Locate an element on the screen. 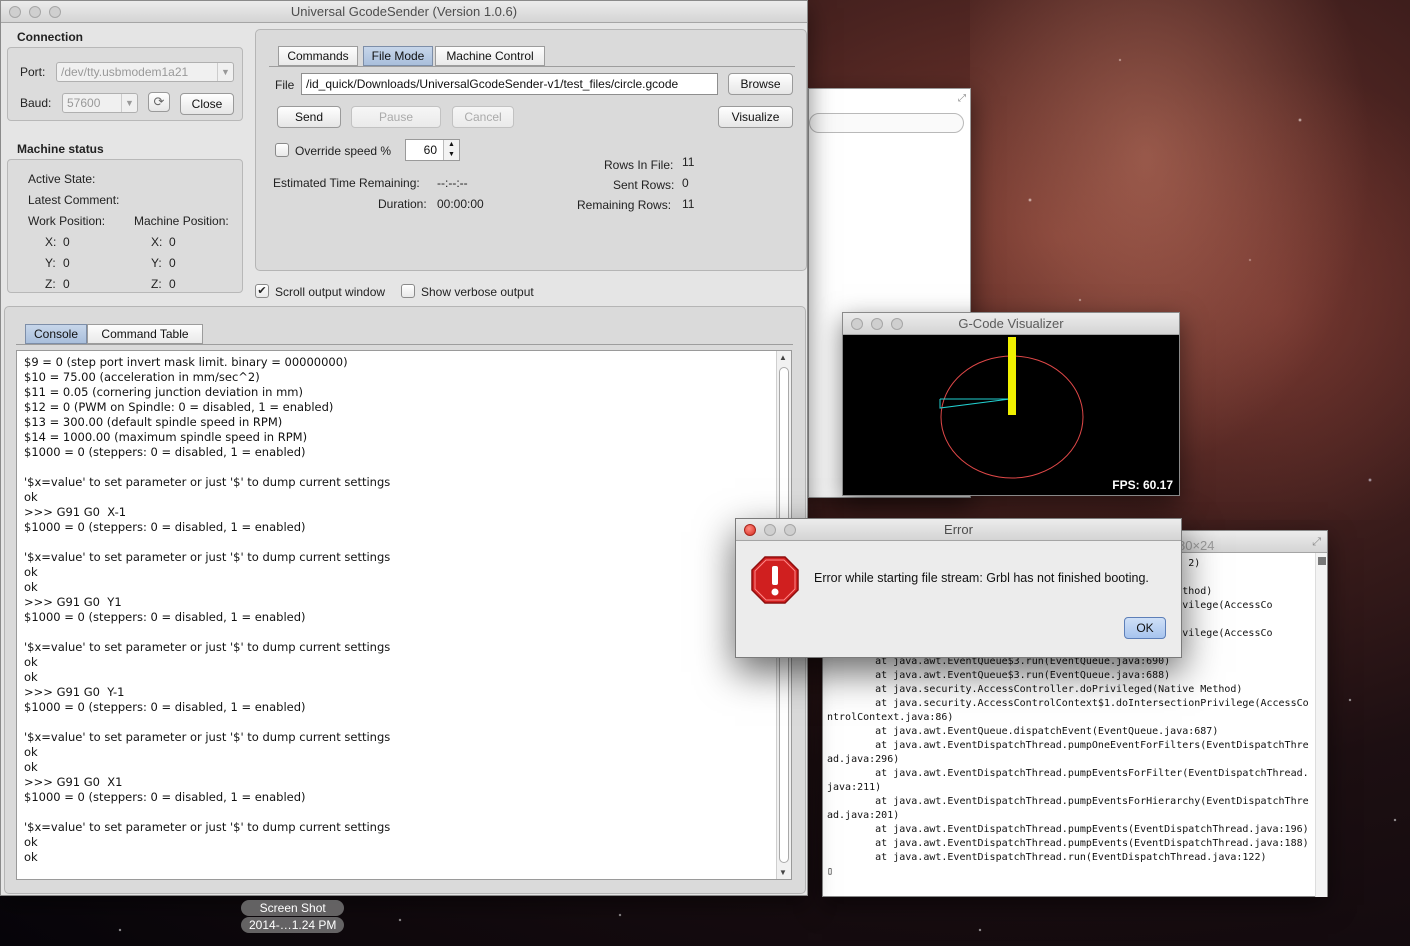 The image size is (1410, 946). error-titlebar: Error is located at coordinates (958, 530).